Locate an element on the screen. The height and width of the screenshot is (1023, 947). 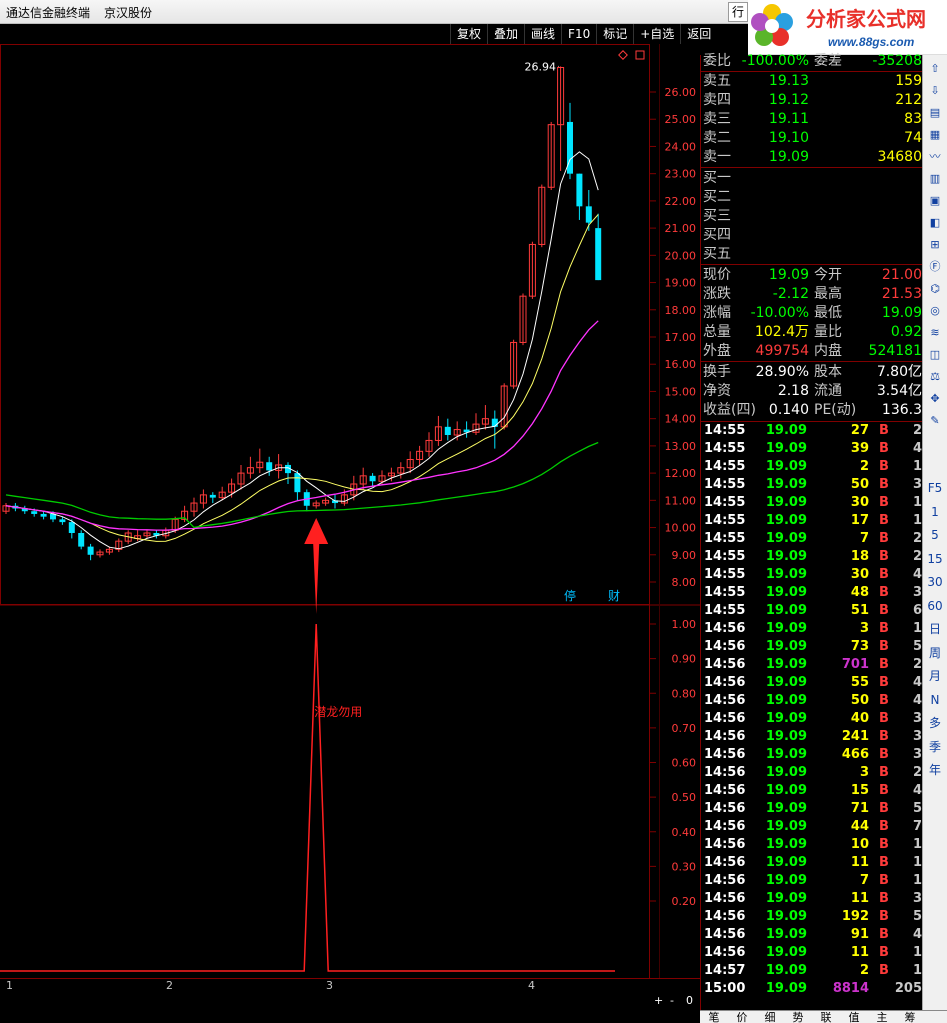
price-tick-label: 16.00 is located at coordinates (681, 364).